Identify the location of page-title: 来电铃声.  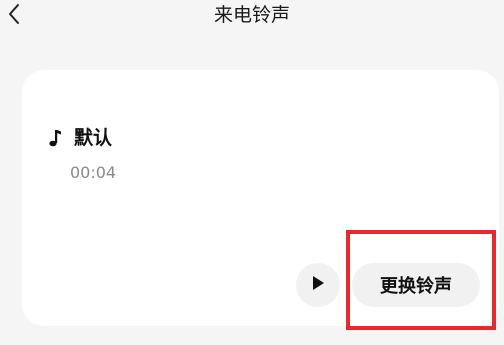
(251, 15).